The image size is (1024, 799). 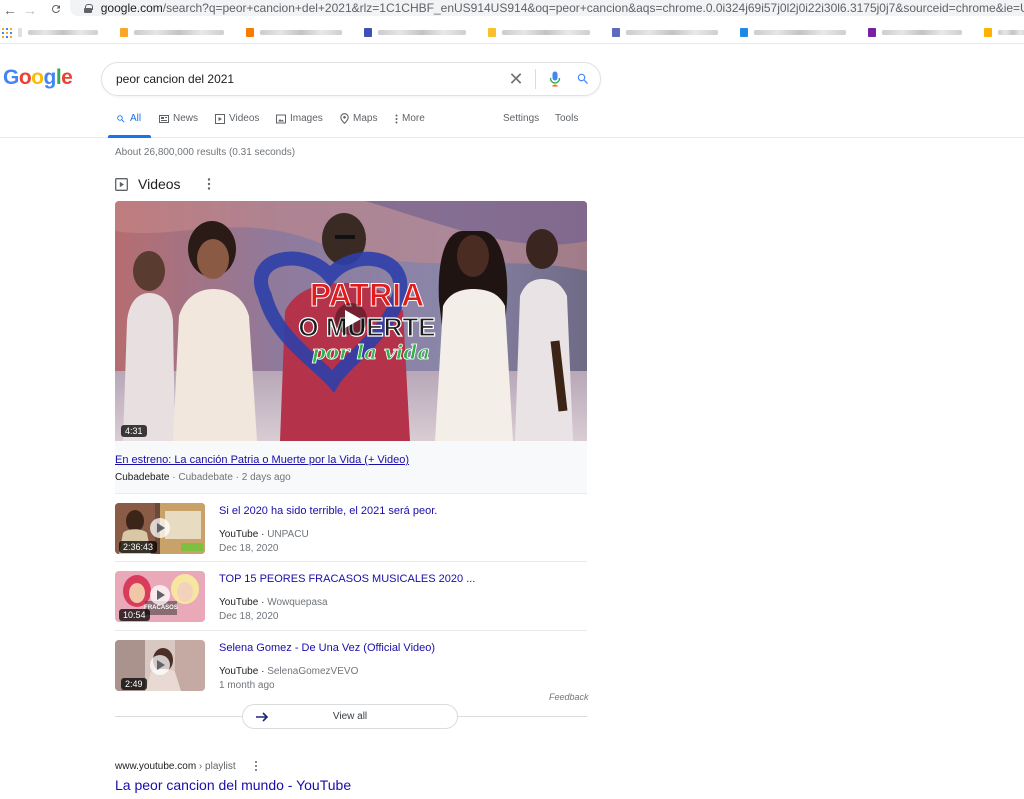 What do you see at coordinates (134, 615) in the screenshot?
I see `video-duration: 10:54` at bounding box center [134, 615].